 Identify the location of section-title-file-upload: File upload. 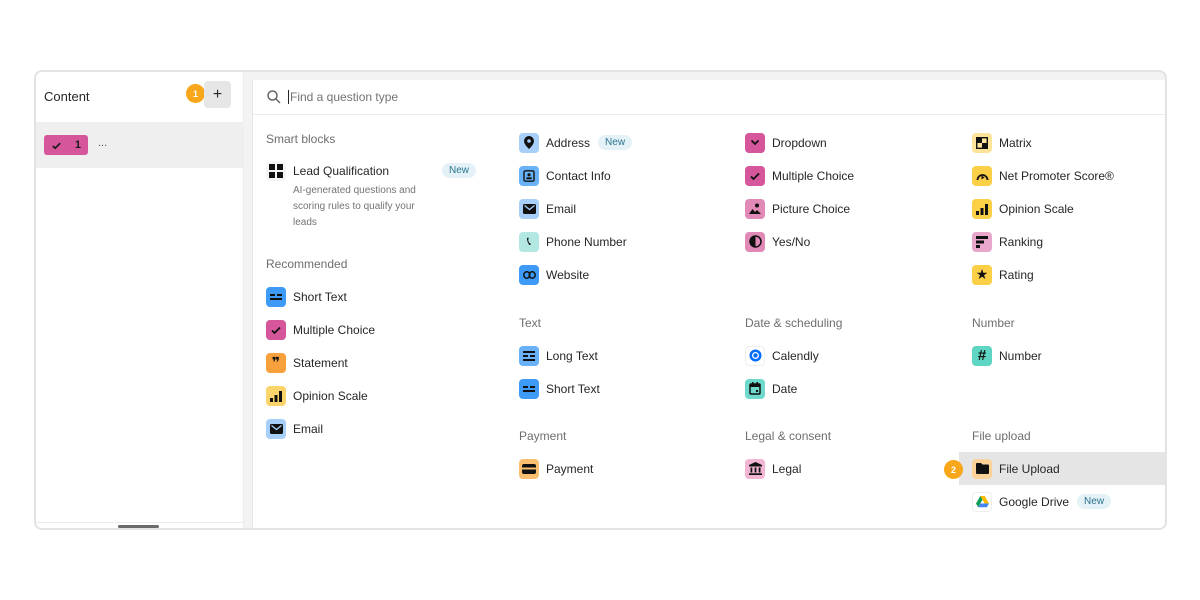
(1001, 436).